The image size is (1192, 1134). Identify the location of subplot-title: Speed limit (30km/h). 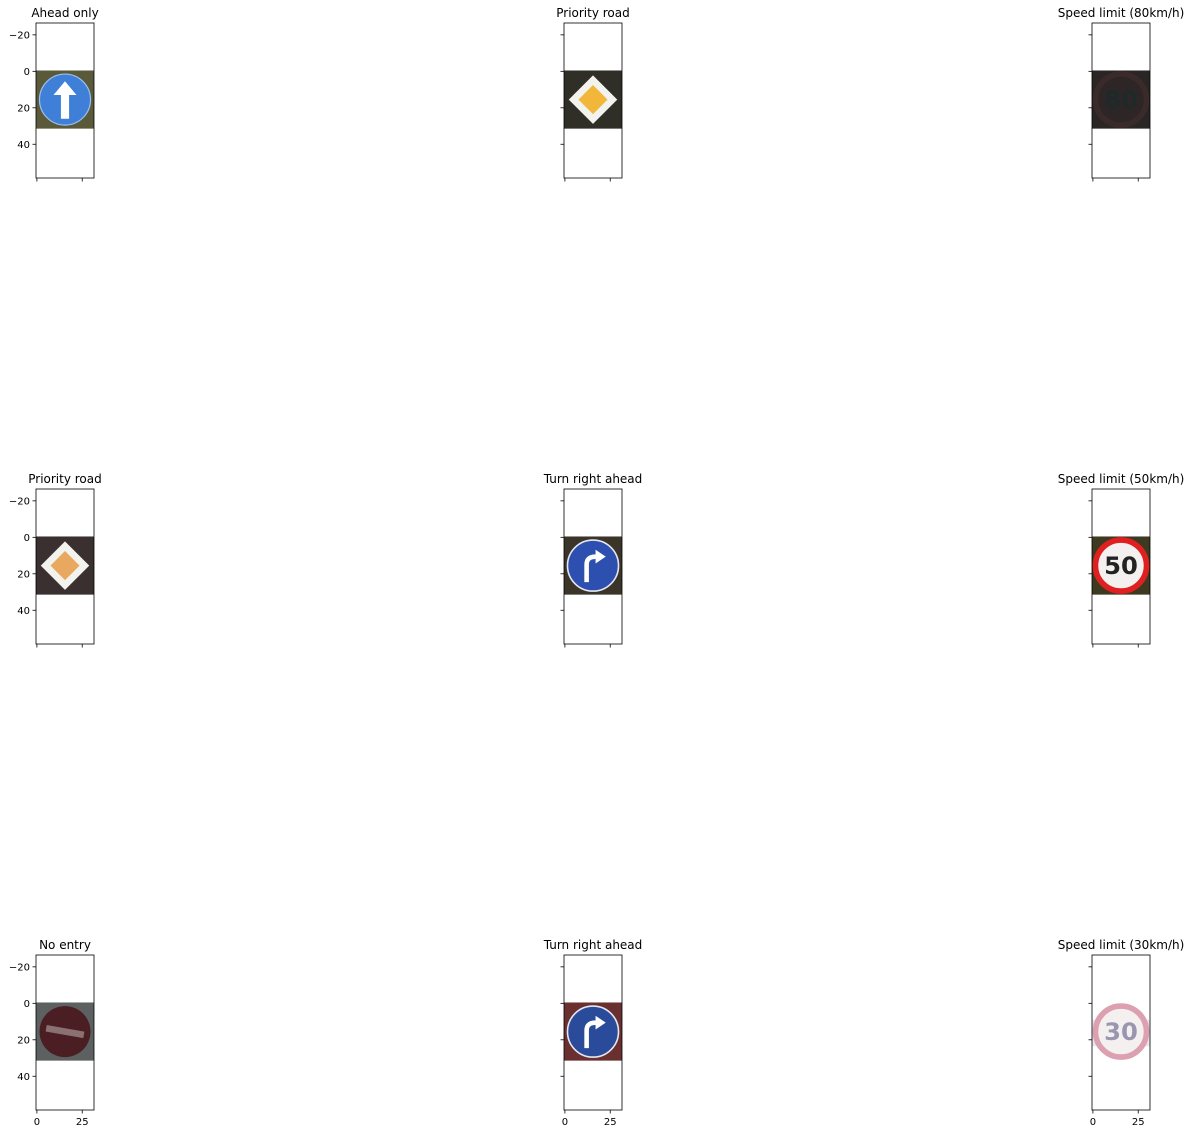
(1121, 945).